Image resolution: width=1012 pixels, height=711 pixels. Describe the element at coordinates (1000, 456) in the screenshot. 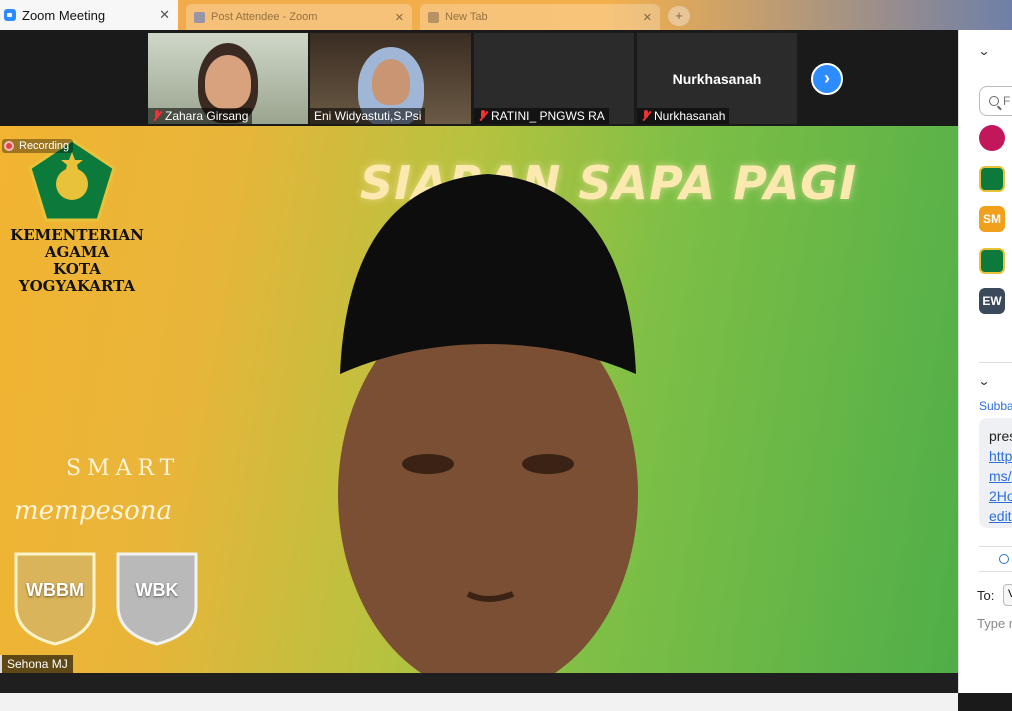

I see `chat-link: http` at that location.